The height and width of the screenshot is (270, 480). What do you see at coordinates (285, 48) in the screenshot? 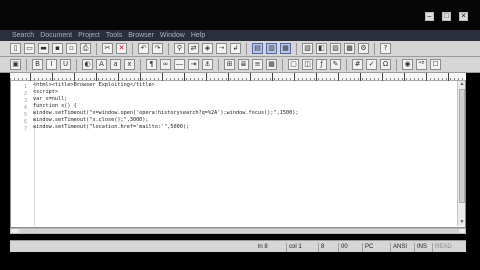
I see `view-design-icon: ▦` at bounding box center [285, 48].